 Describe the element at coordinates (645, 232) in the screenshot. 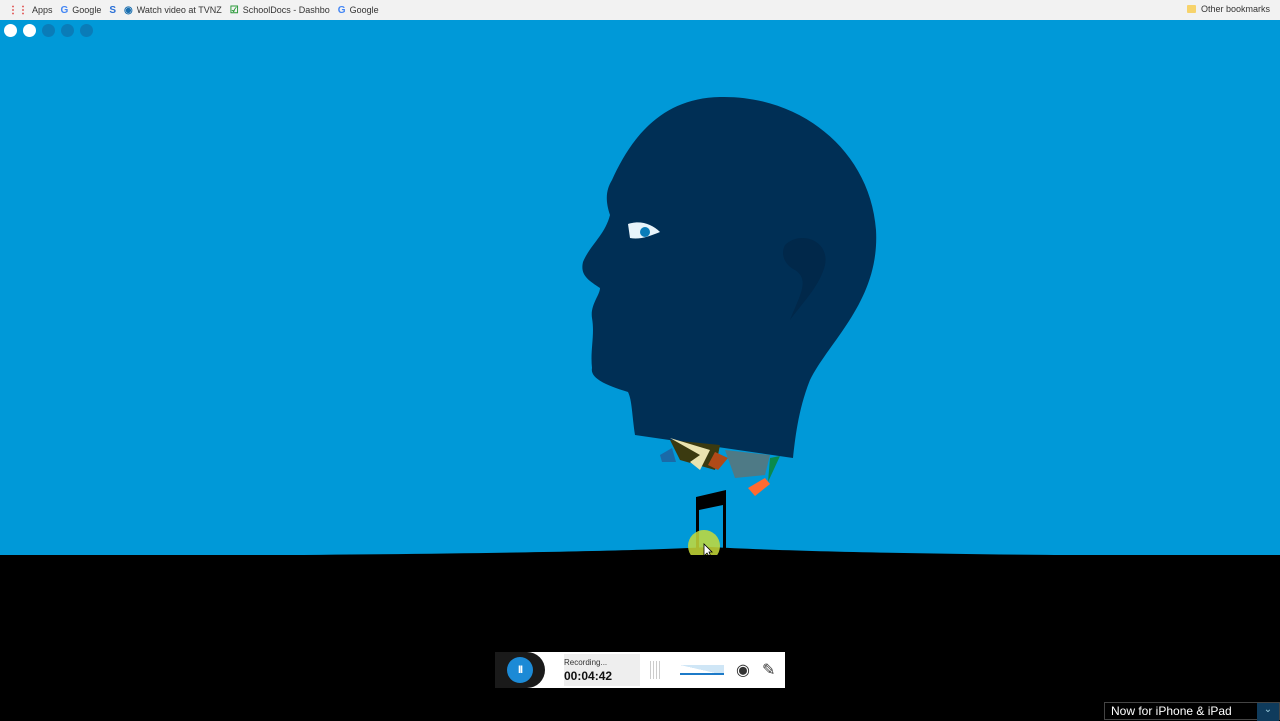

I see `eye-pupil` at that location.